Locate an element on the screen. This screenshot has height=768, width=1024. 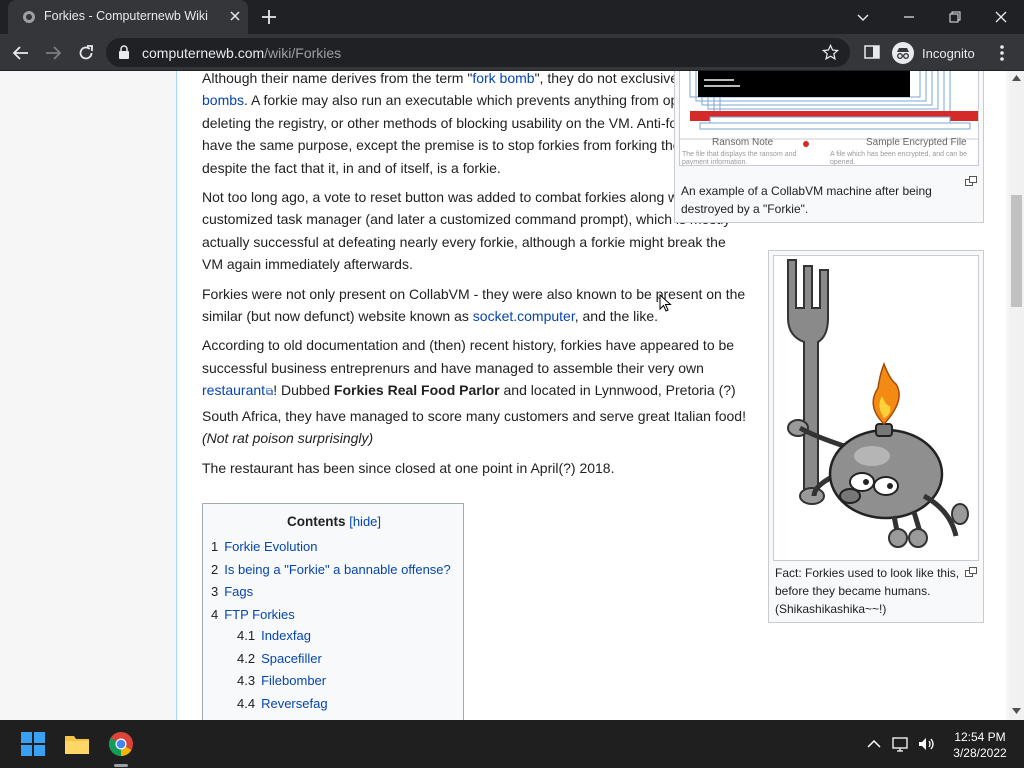
wiki-favicon-icon is located at coordinates (29, 17).